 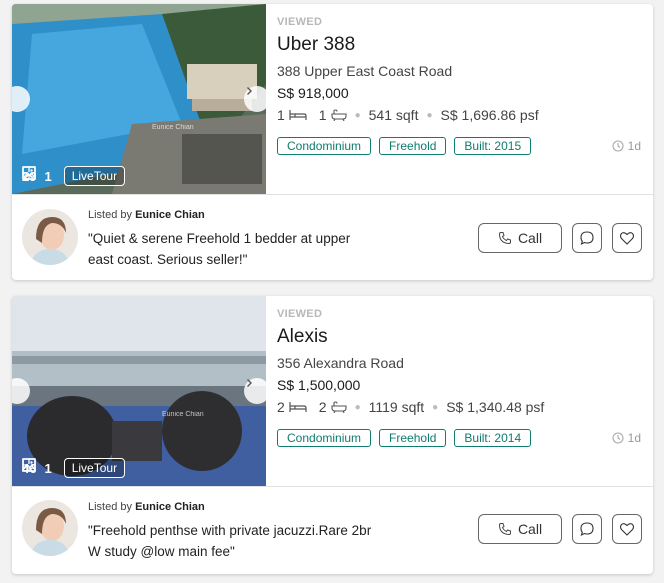 I want to click on tag-list: Condominium Freehold Built: 2015, so click(x=404, y=146).